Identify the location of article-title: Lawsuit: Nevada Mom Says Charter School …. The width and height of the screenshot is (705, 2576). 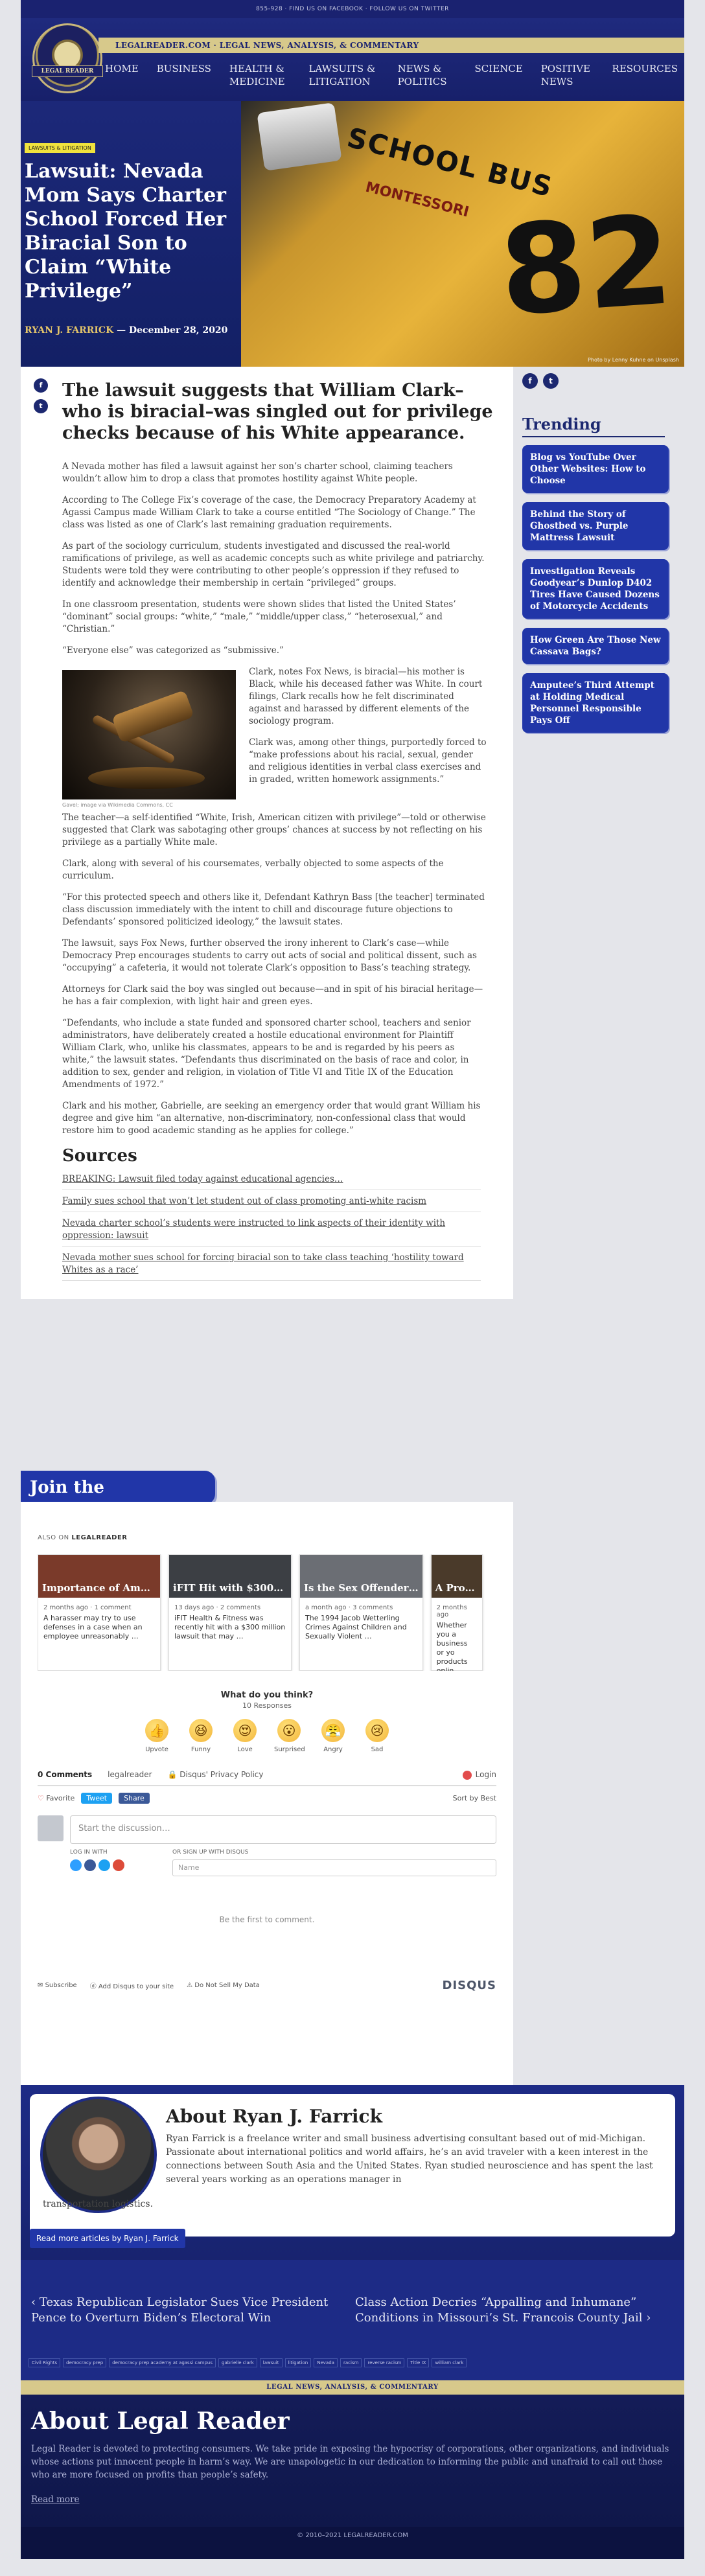
(126, 231).